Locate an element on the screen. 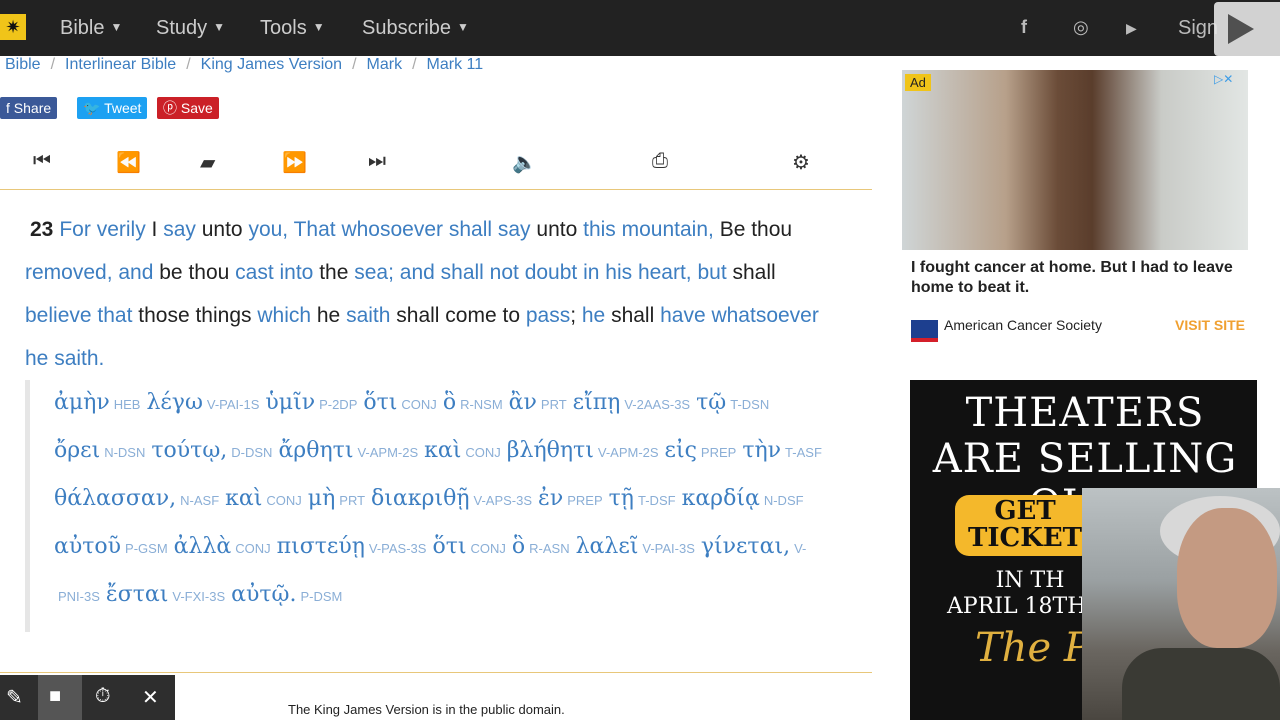  greek-word-link: ἀλλὰ is located at coordinates (203, 546).